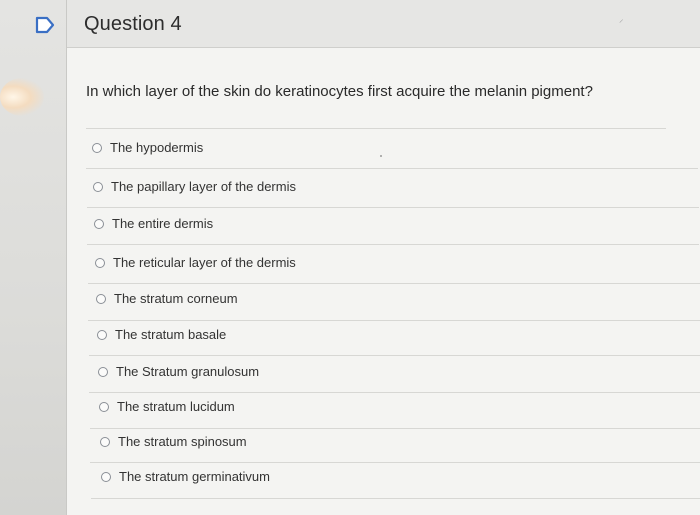 This screenshot has width=700, height=515. What do you see at coordinates (188, 371) in the screenshot?
I see `option-label: The Stratum granulosum` at bounding box center [188, 371].